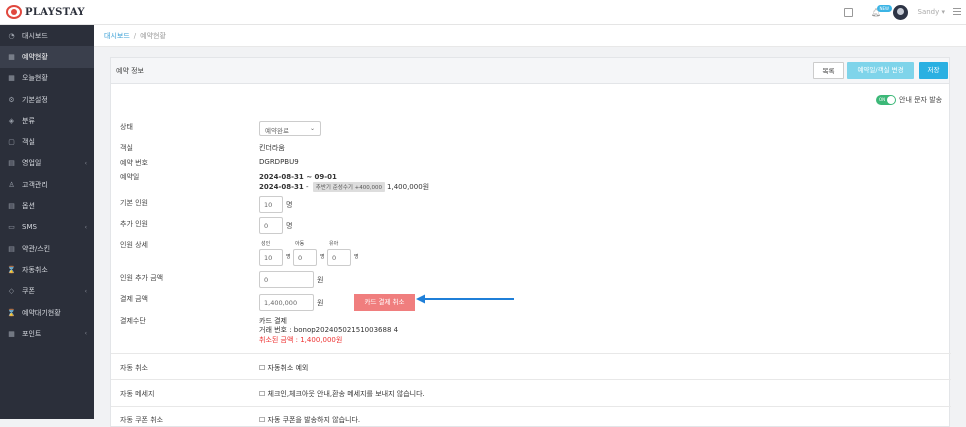 This screenshot has width=966, height=427. Describe the element at coordinates (279, 162) in the screenshot. I see `reservation-no-value: DGRDPBU9` at that location.